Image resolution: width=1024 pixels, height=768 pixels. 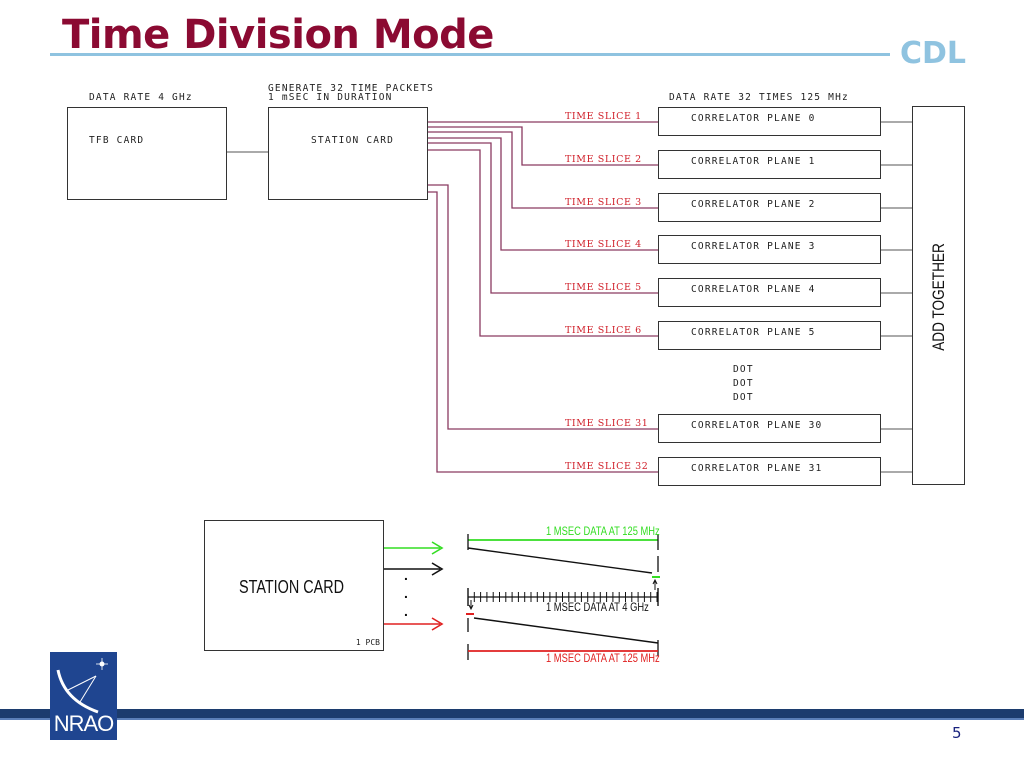 I want to click on add-together-label: ADD TOGETHER, so click(x=938, y=297).